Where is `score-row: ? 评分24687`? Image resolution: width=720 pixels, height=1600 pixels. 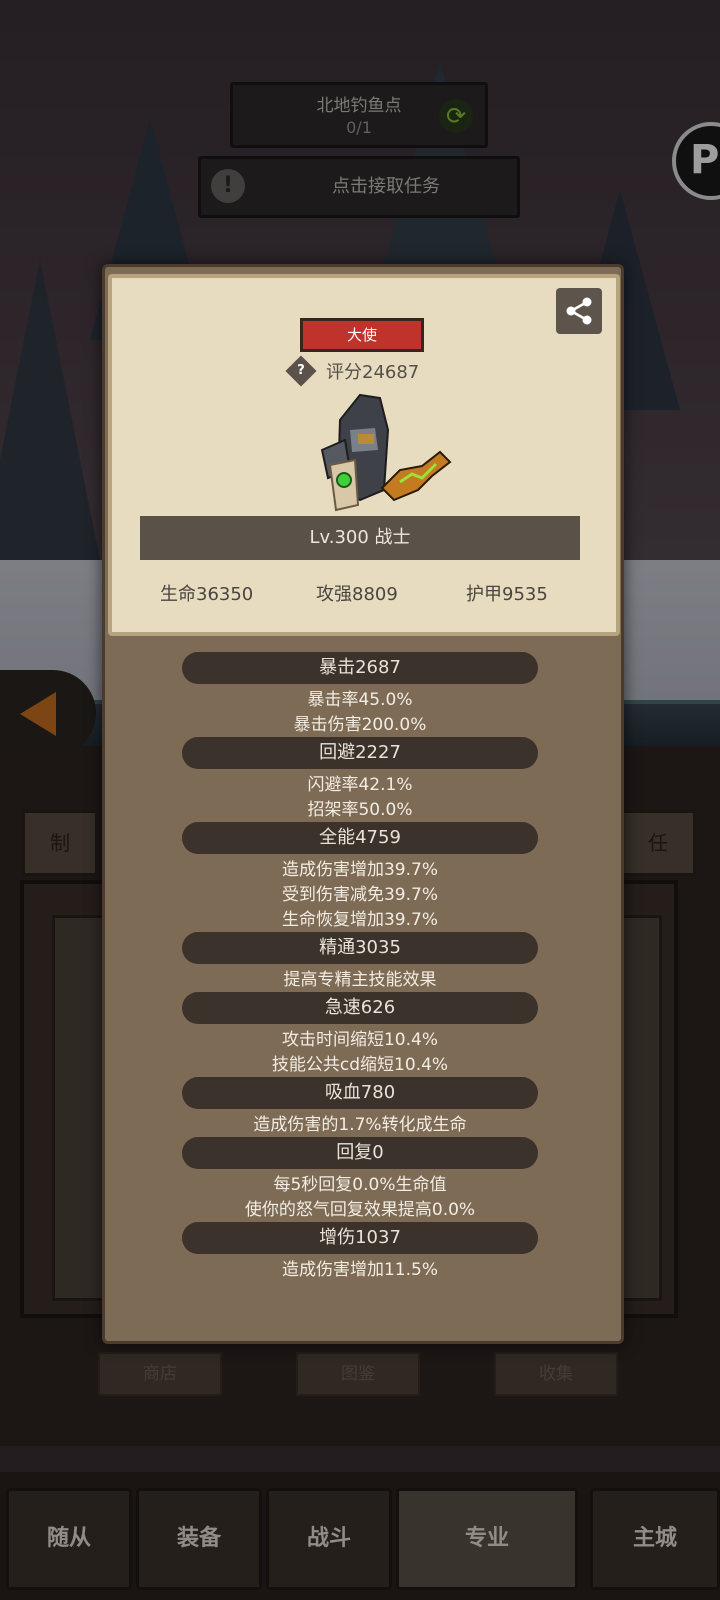 score-row: ? 评分24687 is located at coordinates (352, 371).